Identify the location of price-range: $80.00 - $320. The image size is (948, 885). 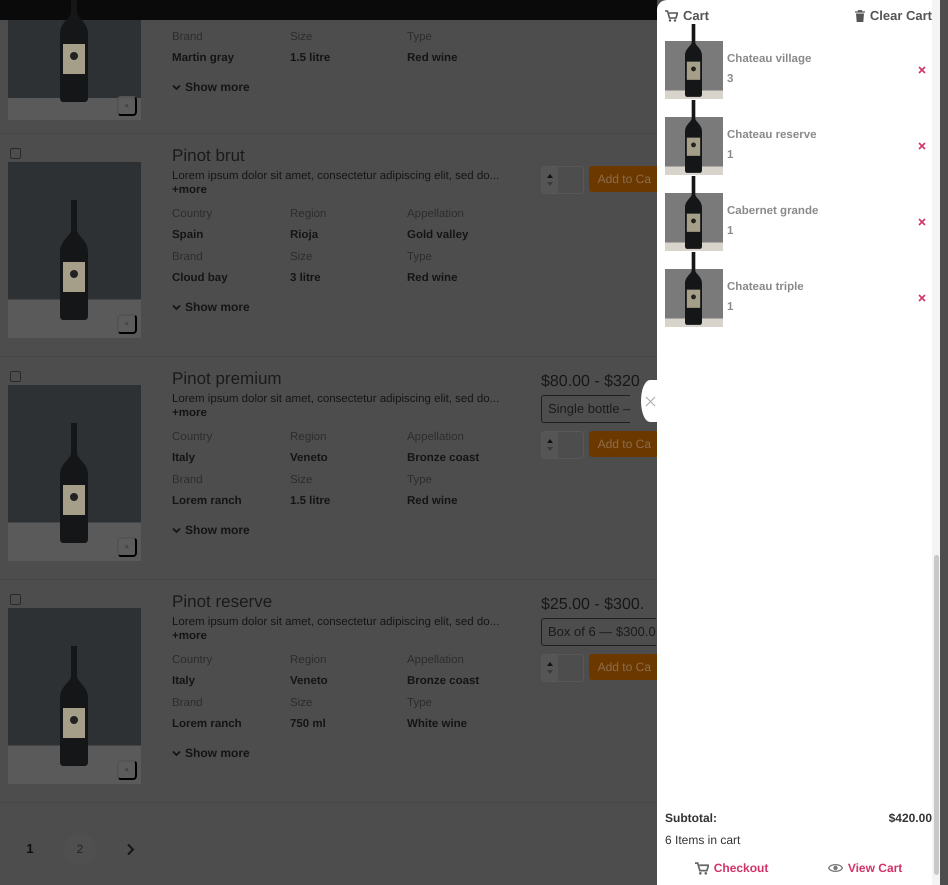
(591, 382).